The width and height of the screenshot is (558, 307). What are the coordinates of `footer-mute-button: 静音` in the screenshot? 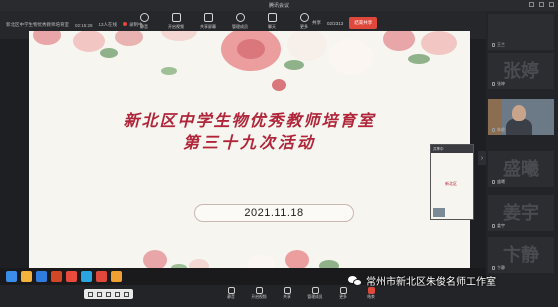 It's located at (231, 293).